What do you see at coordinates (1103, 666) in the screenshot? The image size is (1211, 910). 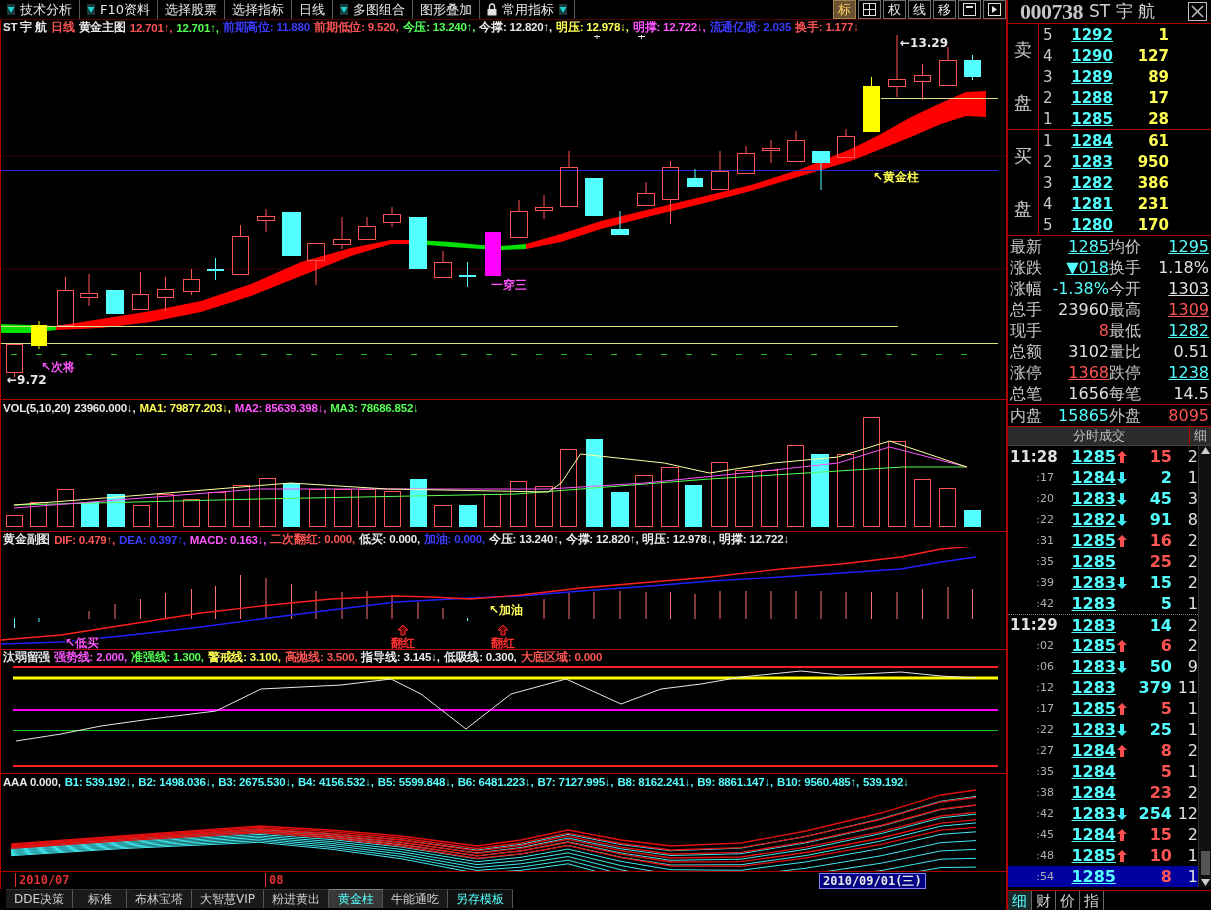 I see `trade-row: :06 1283 50 9` at bounding box center [1103, 666].